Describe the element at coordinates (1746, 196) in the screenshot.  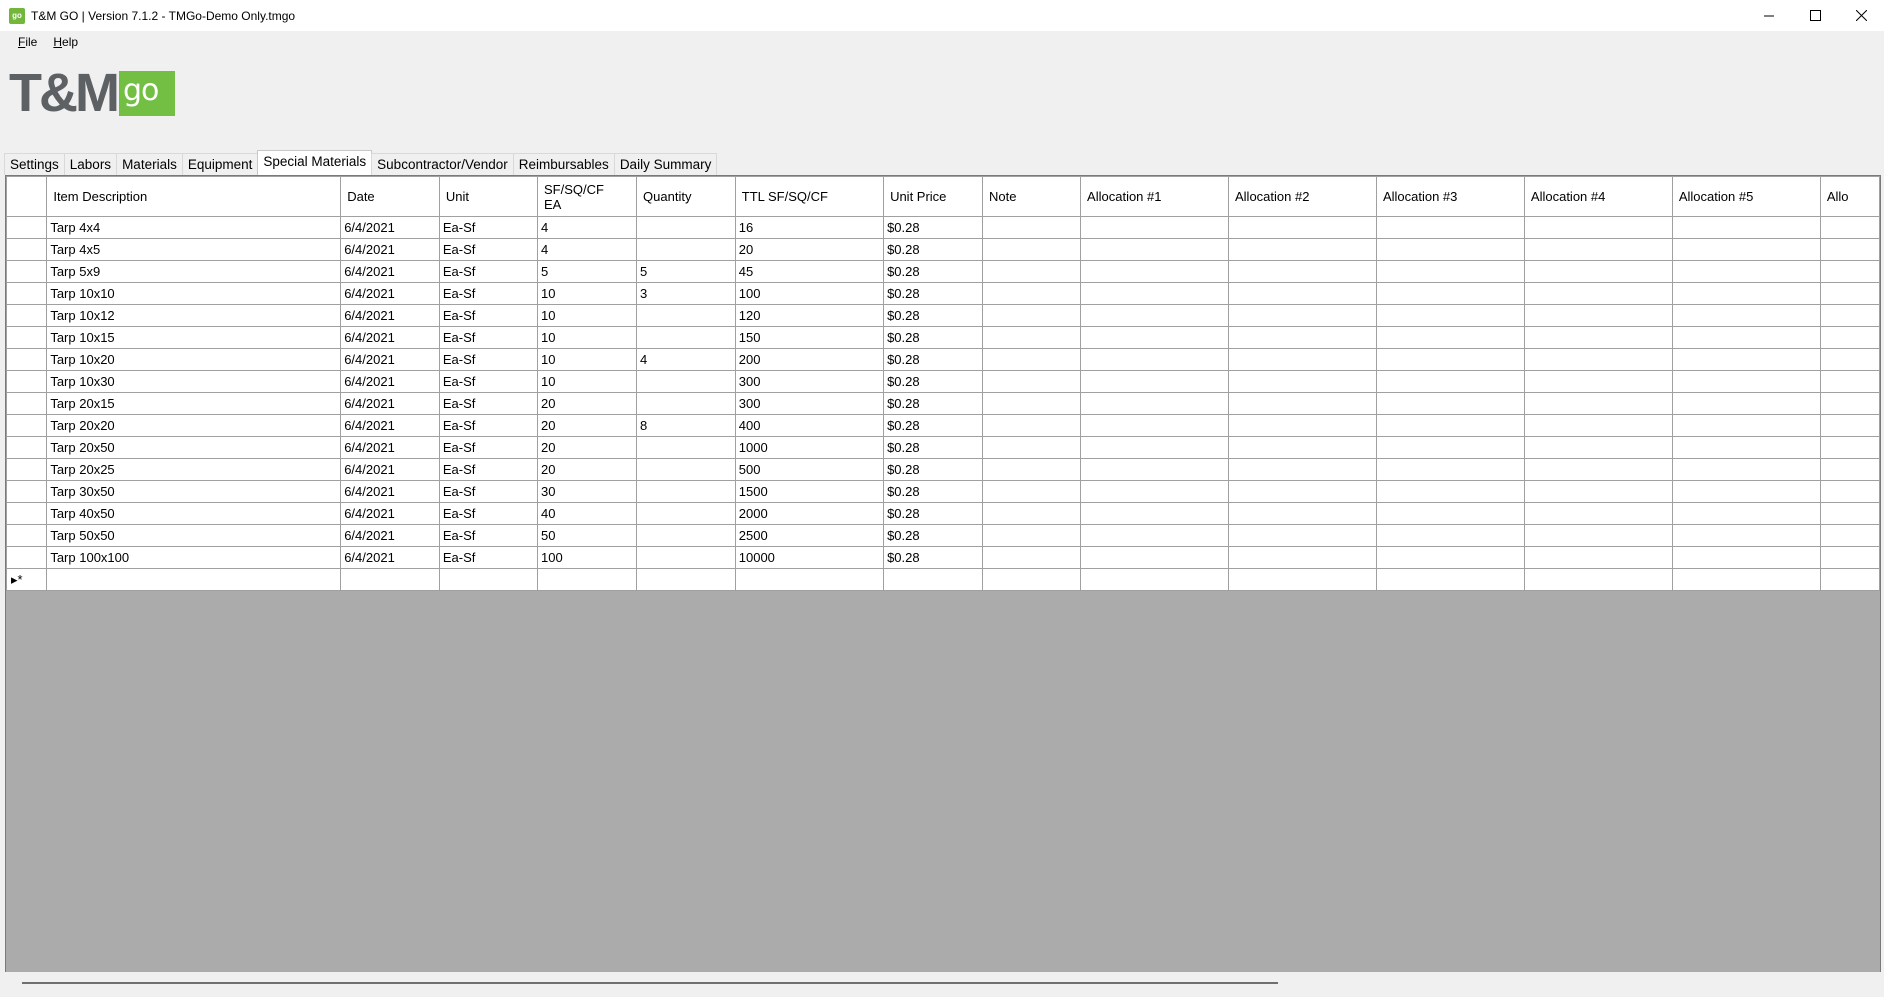
I see `column-header: Allocation #5` at that location.